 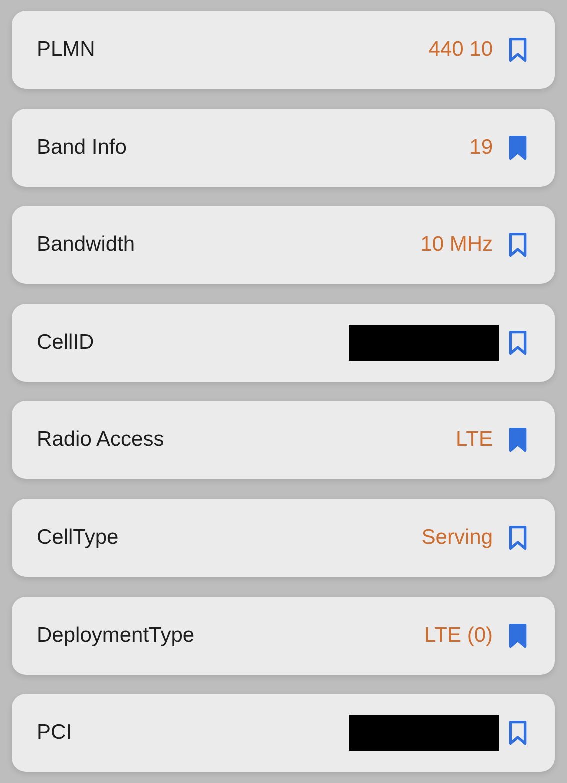 What do you see at coordinates (66, 342) in the screenshot?
I see `row-label: CellID` at bounding box center [66, 342].